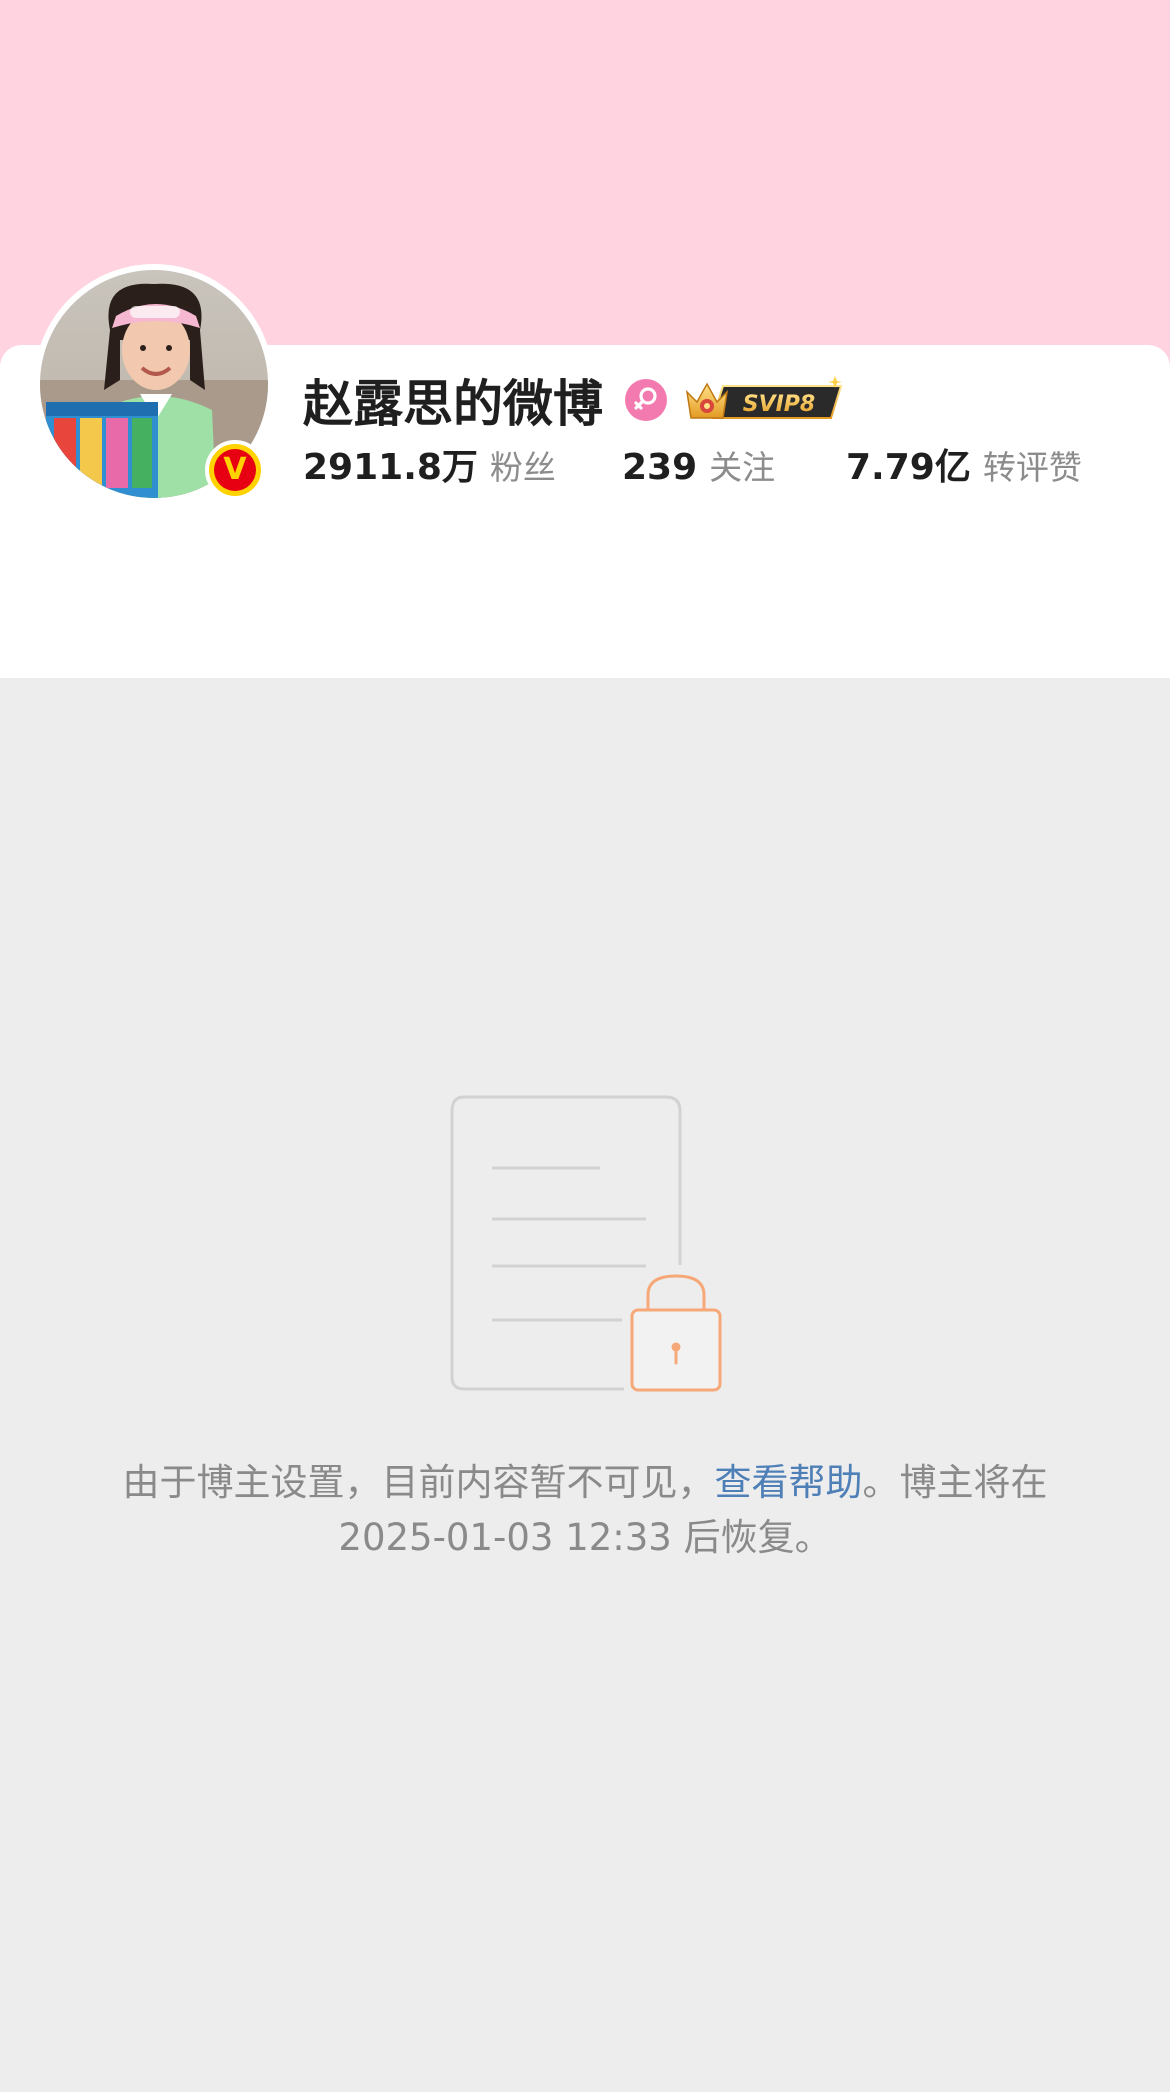 The height and width of the screenshot is (2092, 1170). Describe the element at coordinates (1032, 467) in the screenshot. I see `stat-interactions-label: 转评赞` at that location.